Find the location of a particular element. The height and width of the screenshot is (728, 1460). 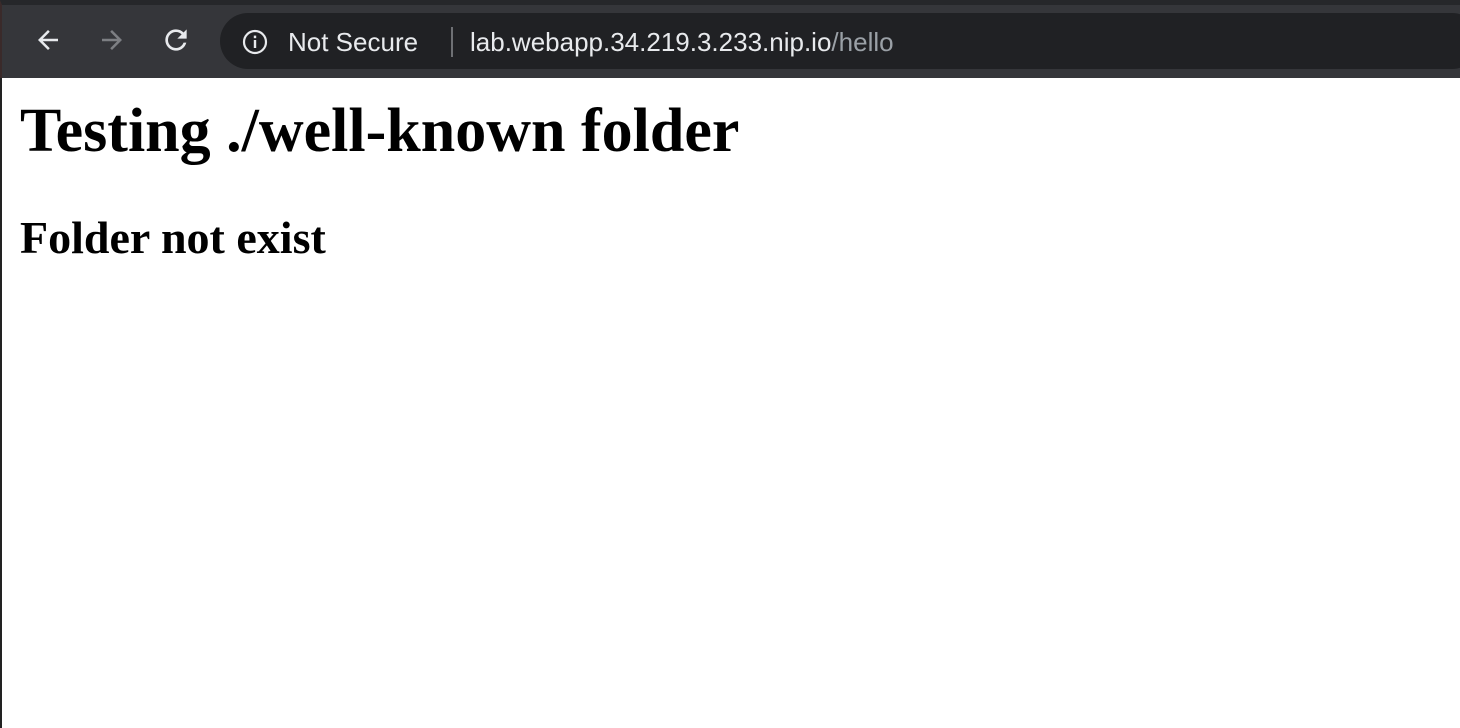

arrow-left-icon is located at coordinates (48, 40).